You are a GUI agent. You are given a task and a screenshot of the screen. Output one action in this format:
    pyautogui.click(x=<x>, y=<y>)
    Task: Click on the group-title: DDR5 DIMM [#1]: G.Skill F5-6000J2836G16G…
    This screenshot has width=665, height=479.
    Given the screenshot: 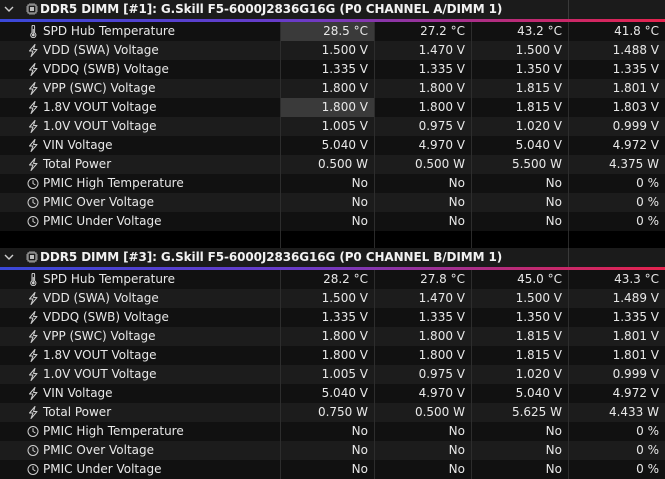 What is the action you would take?
    pyautogui.click(x=271, y=9)
    